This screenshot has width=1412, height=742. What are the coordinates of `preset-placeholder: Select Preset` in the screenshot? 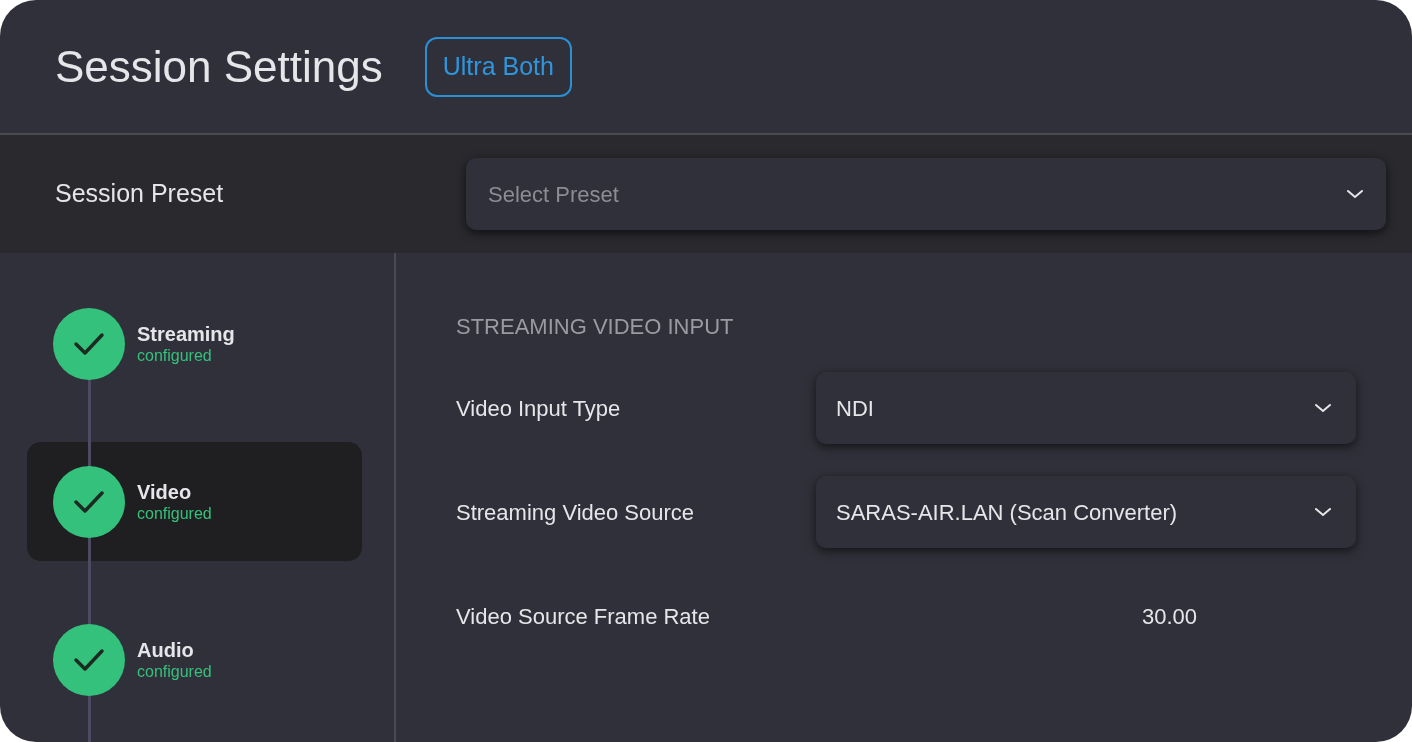 It's located at (553, 194).